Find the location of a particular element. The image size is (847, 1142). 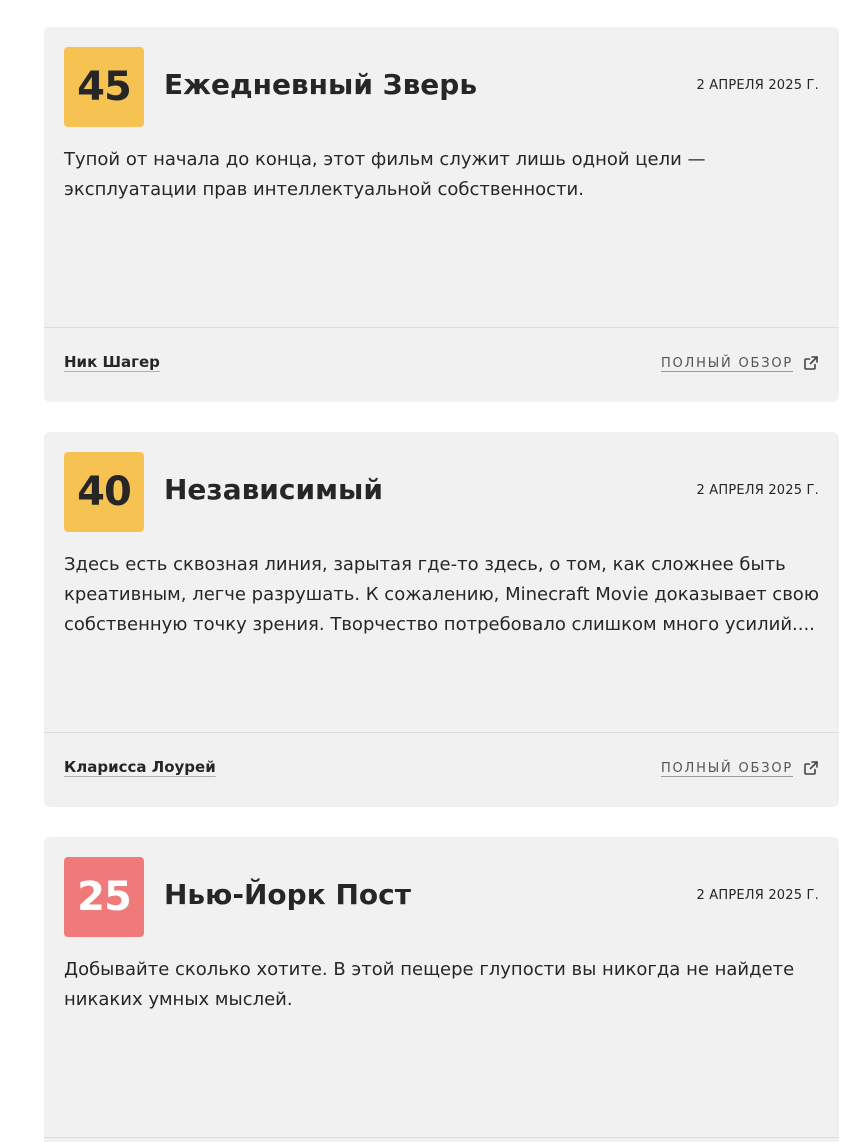

critic-name-link: Ник Шагер is located at coordinates (112, 362).